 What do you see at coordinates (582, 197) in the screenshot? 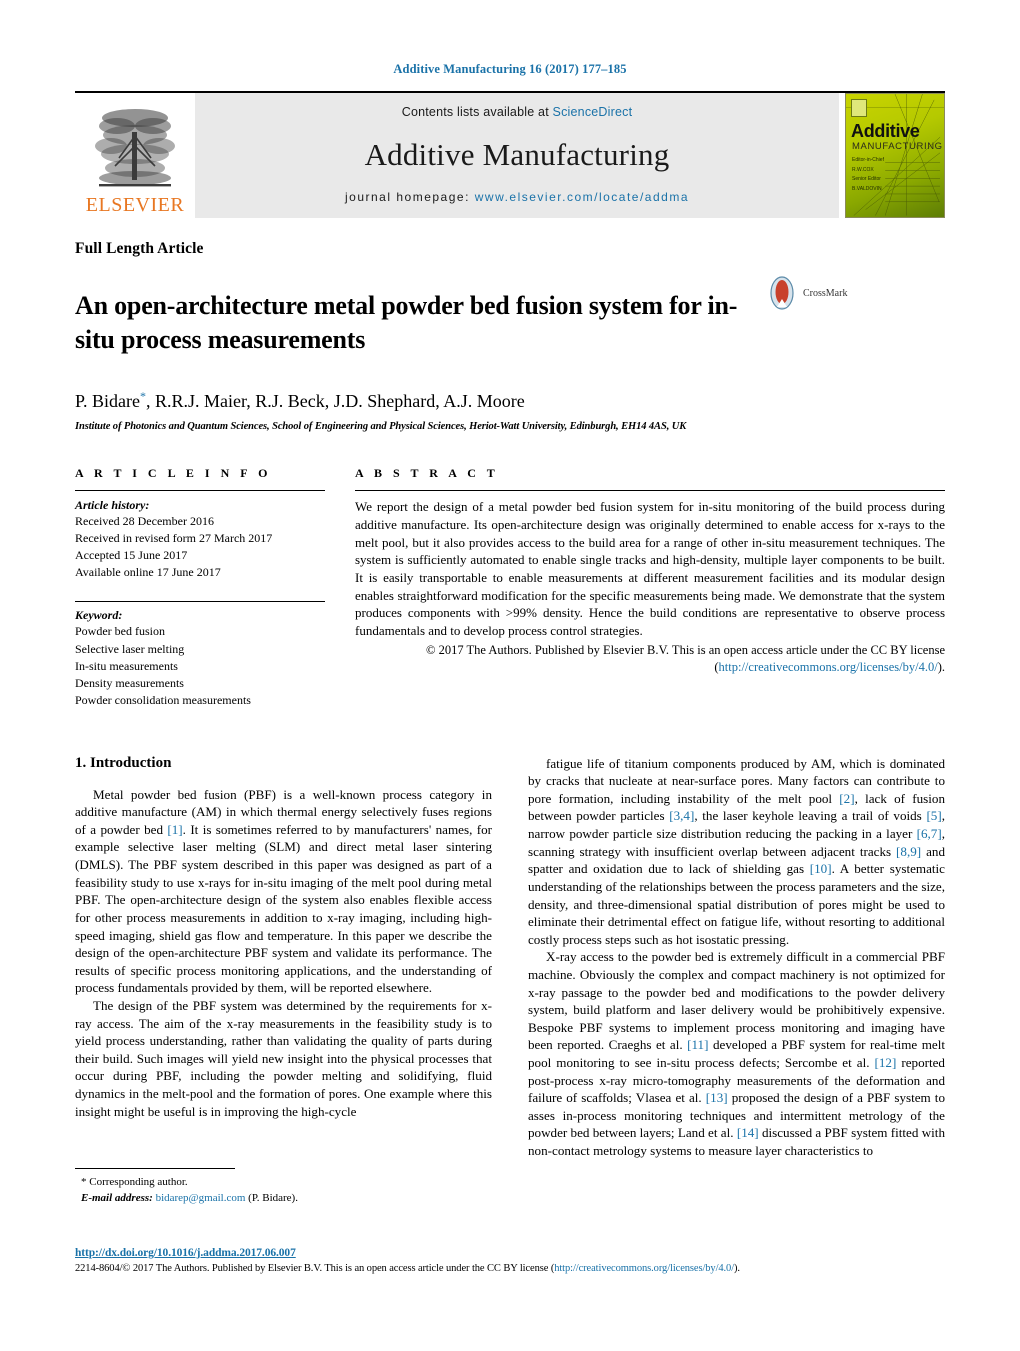
I see `journal-homepage-link: www.elsevier.com/locate/addma` at bounding box center [582, 197].